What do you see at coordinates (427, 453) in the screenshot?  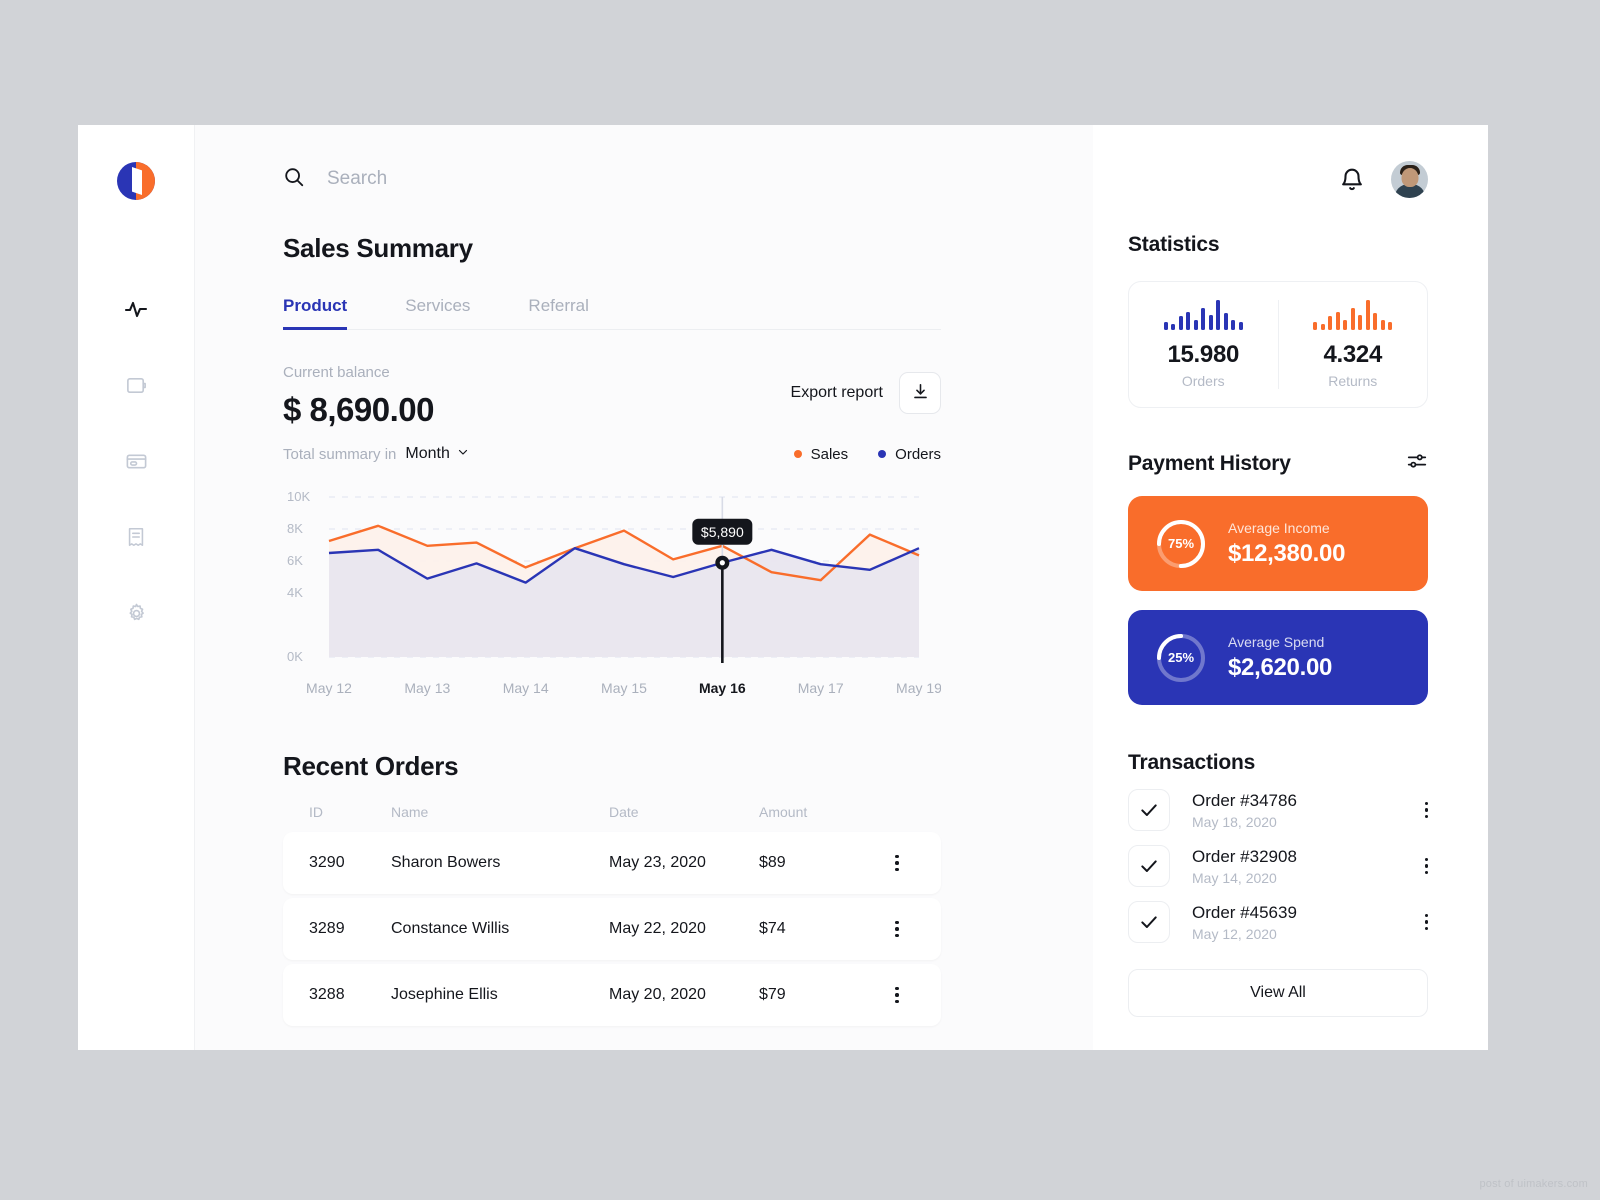 I see `period-select-value: Month` at bounding box center [427, 453].